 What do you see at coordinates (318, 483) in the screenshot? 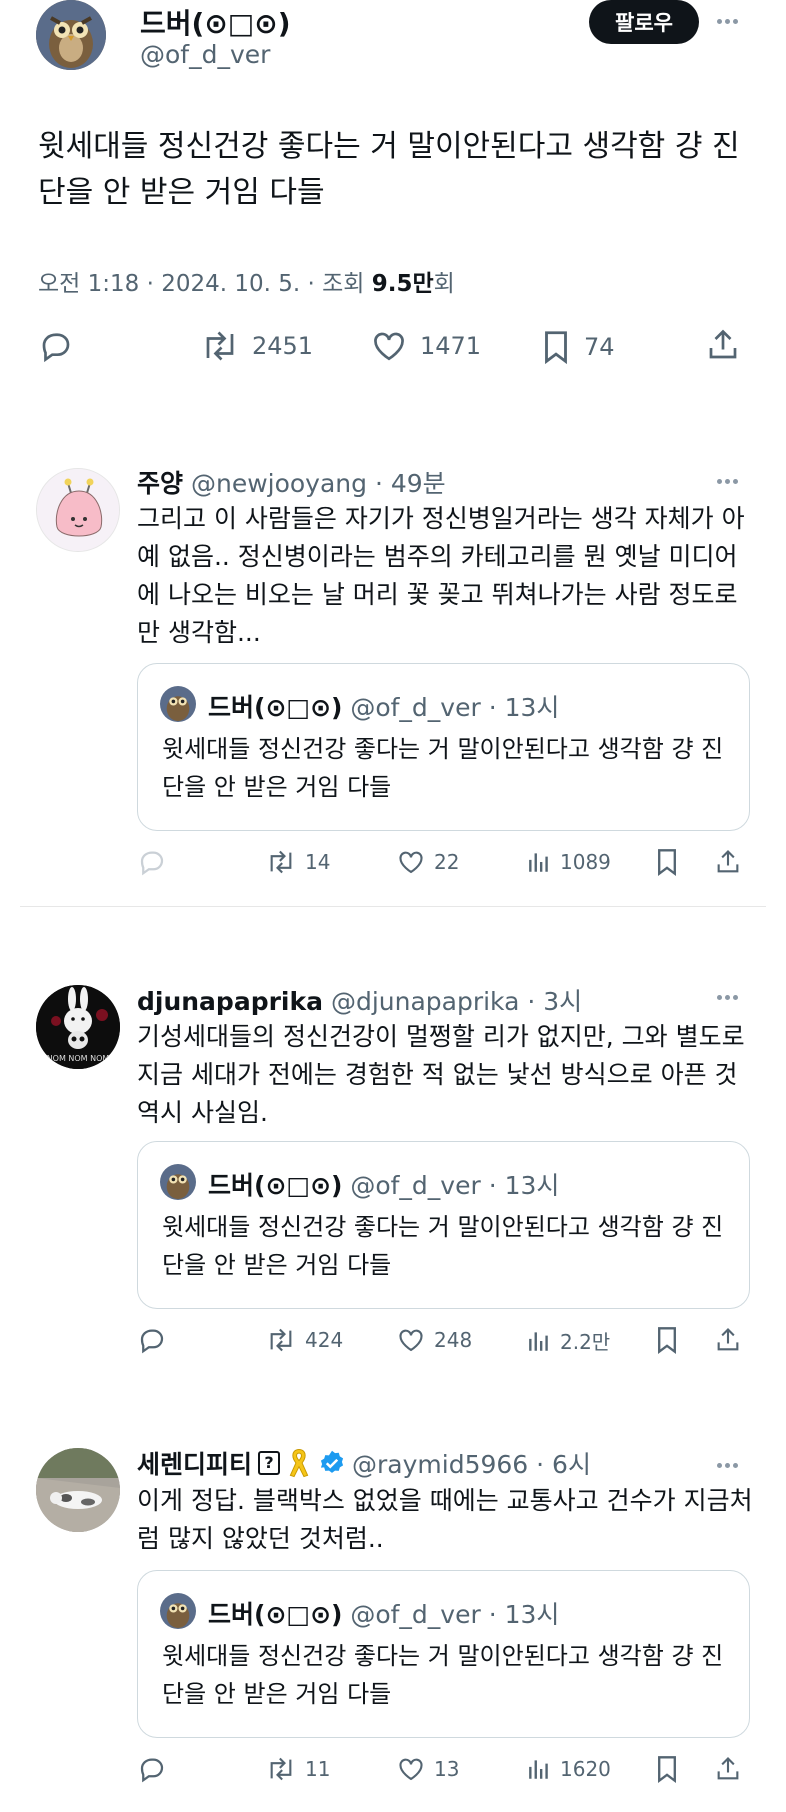
I see `reply-1-handle: @newjooyang · 49분` at bounding box center [318, 483].